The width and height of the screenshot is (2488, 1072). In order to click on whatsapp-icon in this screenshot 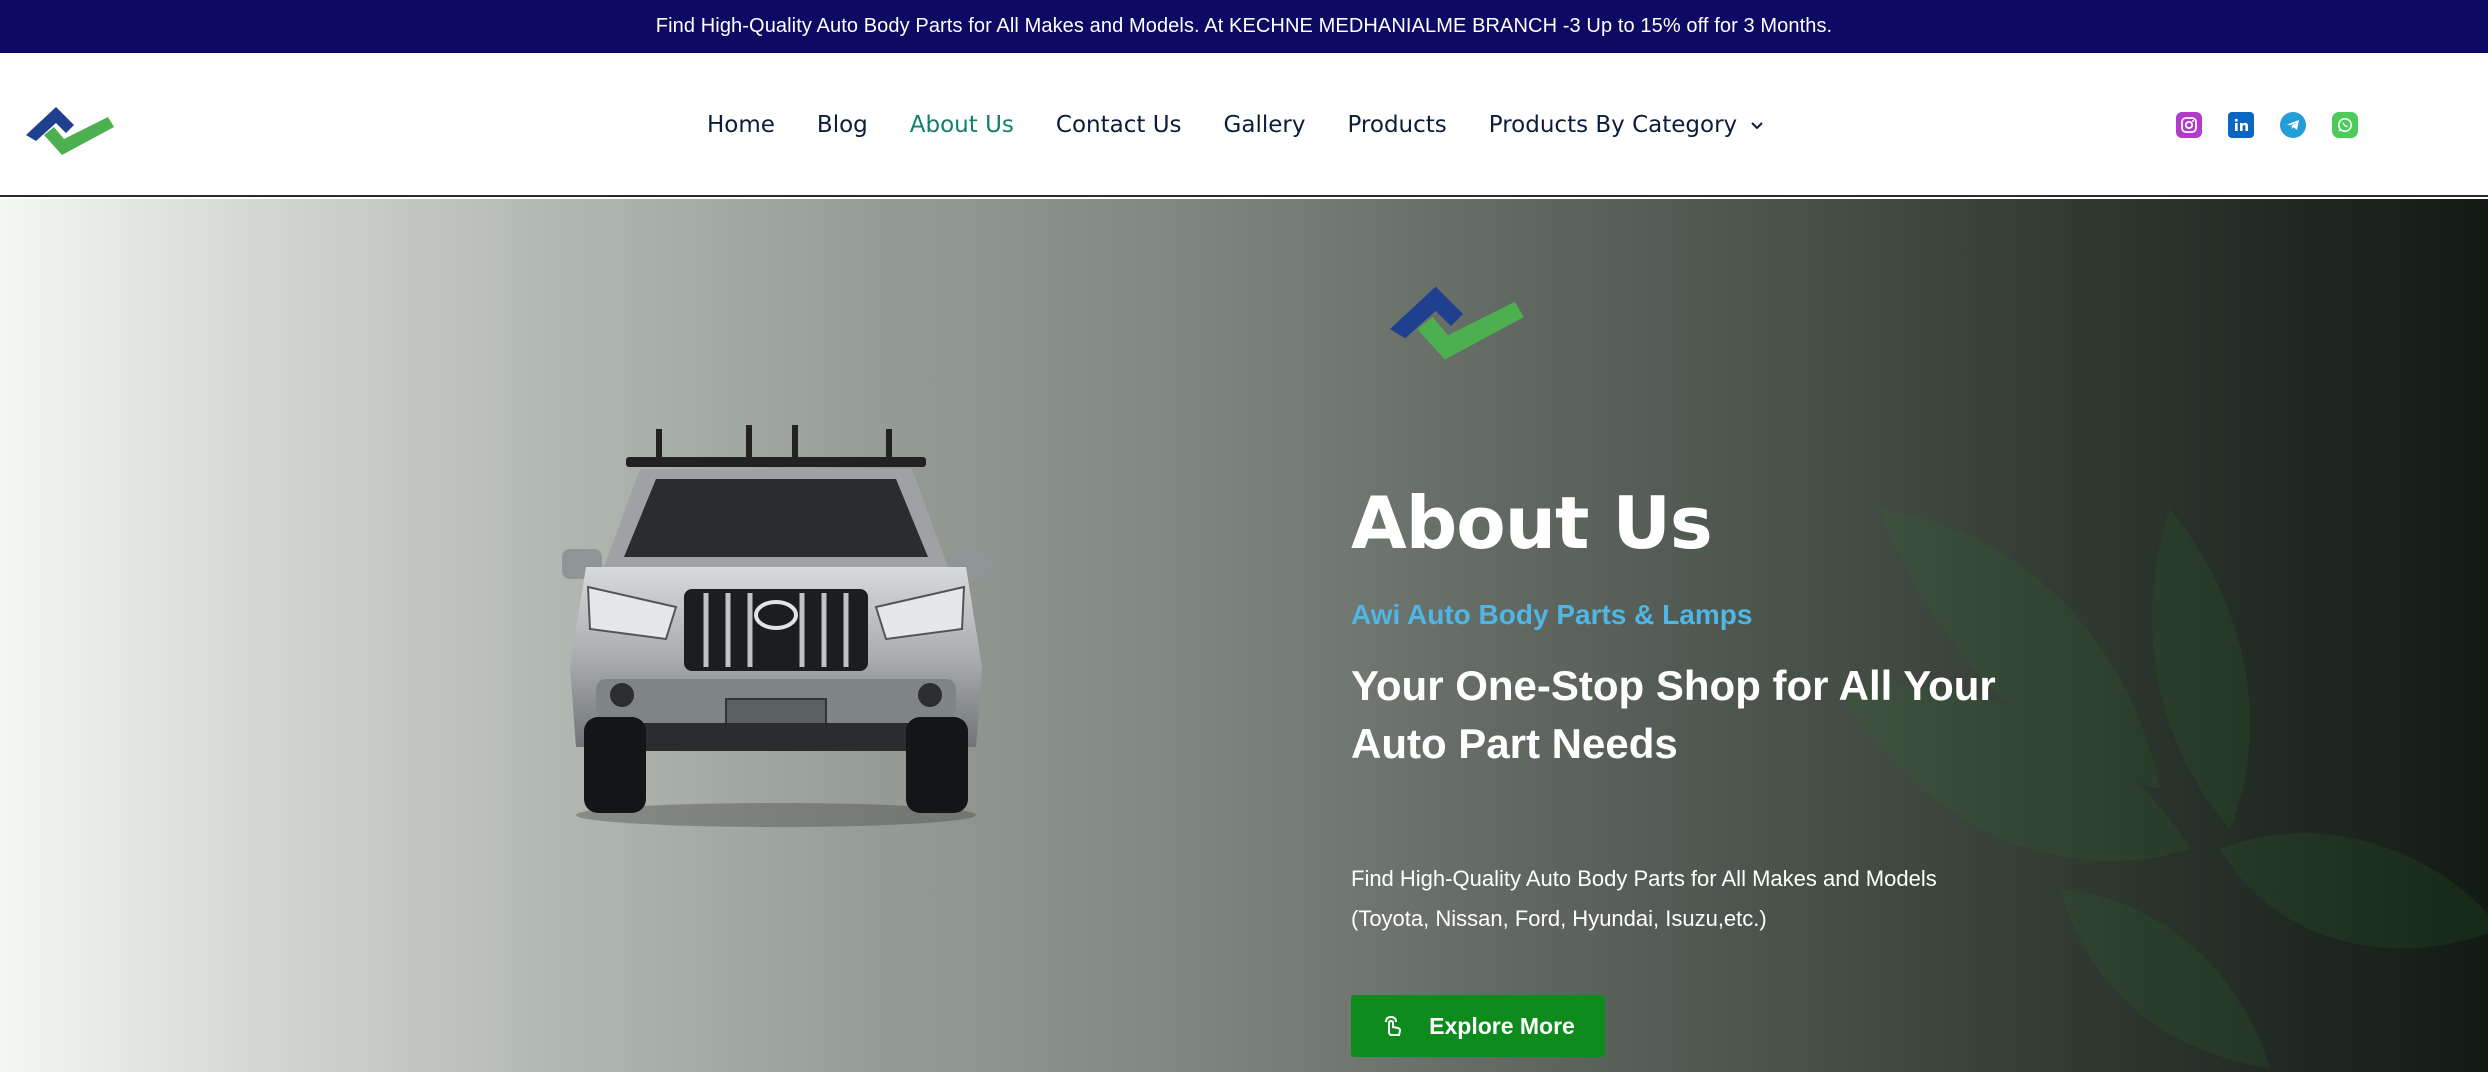, I will do `click(2345, 125)`.